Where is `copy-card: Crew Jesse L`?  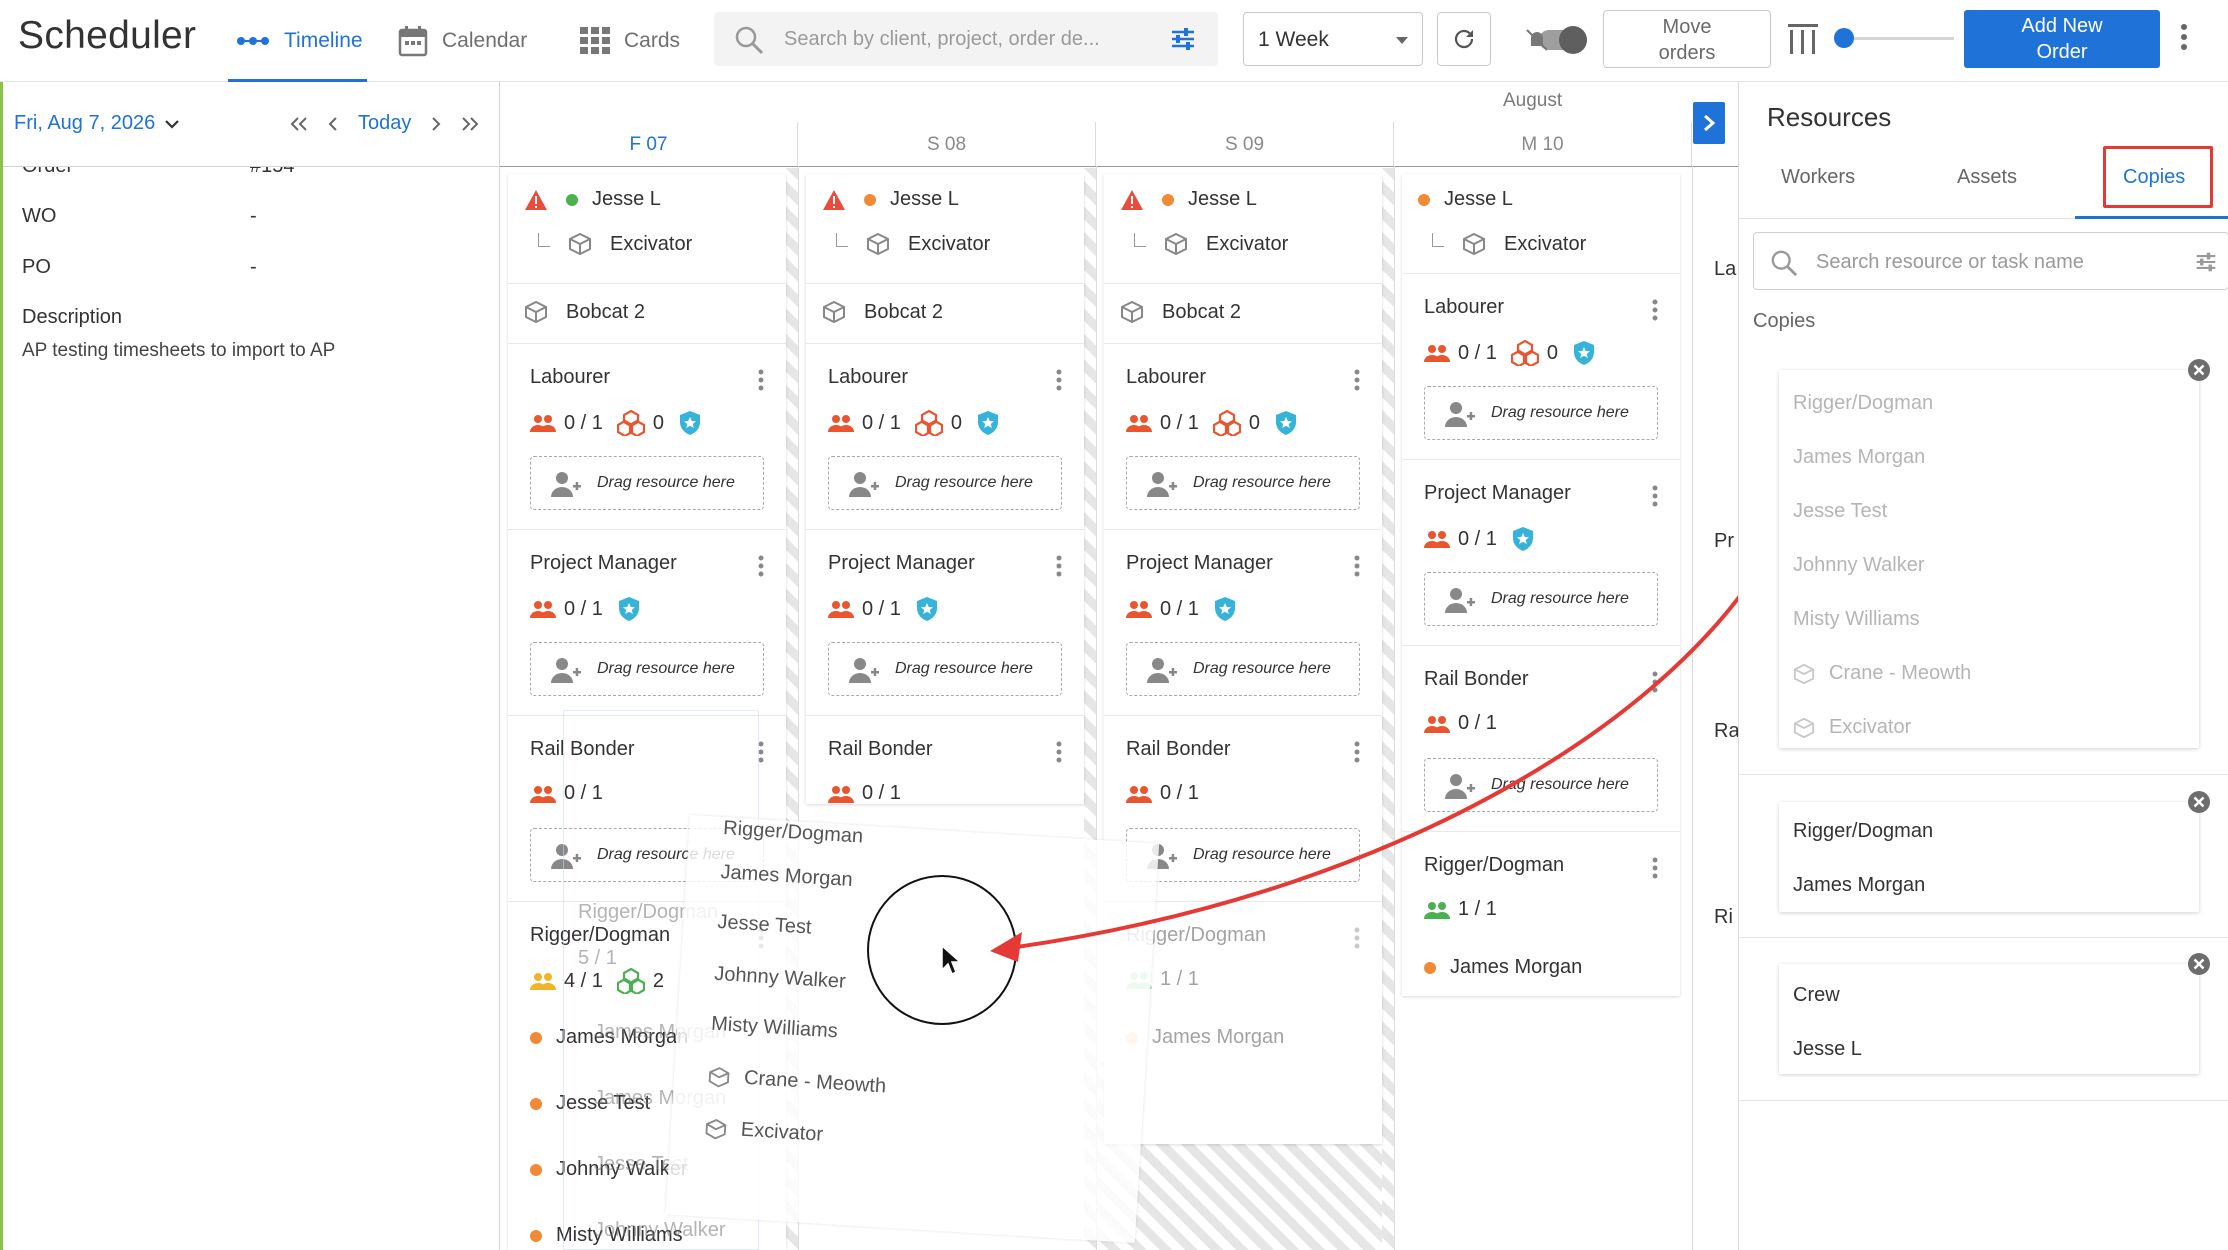
copy-card: Crew Jesse L is located at coordinates (1989, 1019).